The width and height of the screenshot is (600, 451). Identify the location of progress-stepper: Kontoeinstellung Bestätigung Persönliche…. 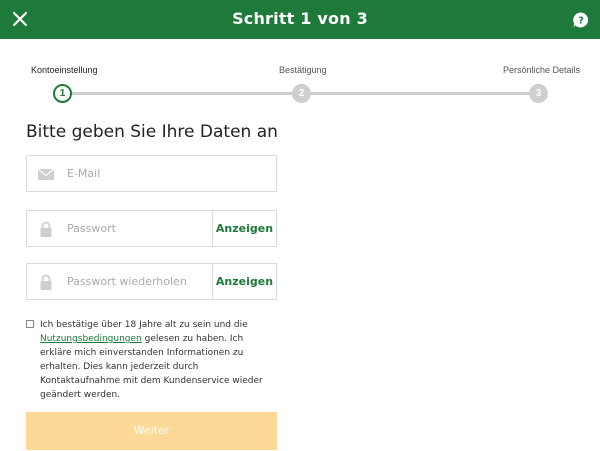
(300, 85).